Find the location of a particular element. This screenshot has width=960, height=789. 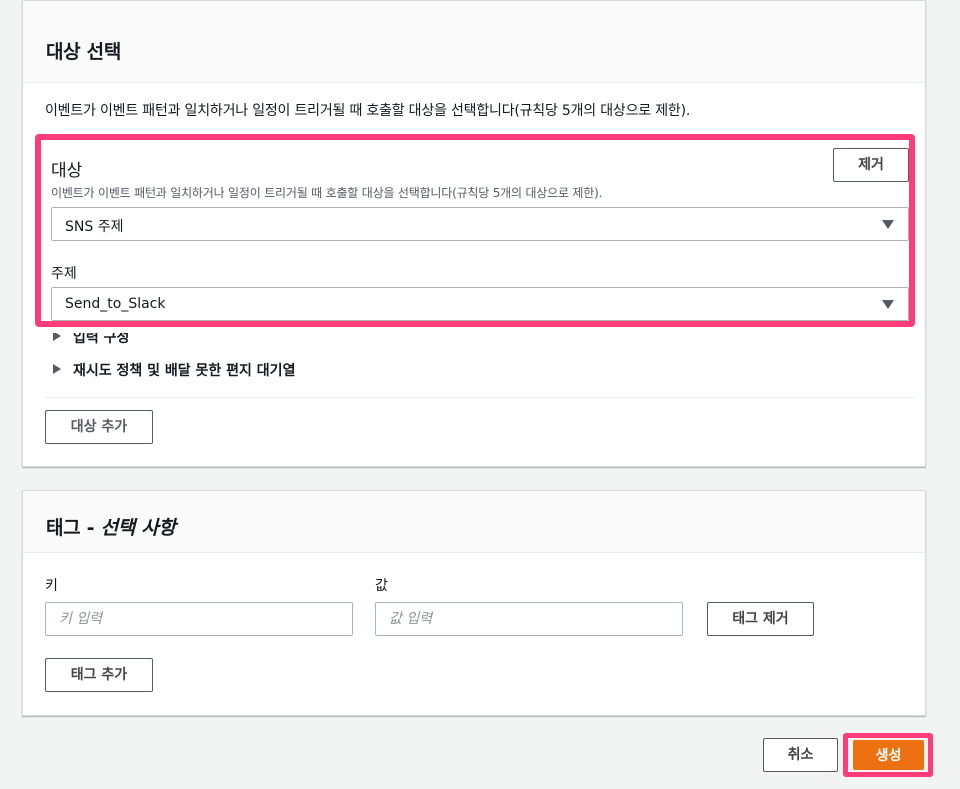

add-target-button: 대상 추가 is located at coordinates (99, 427).